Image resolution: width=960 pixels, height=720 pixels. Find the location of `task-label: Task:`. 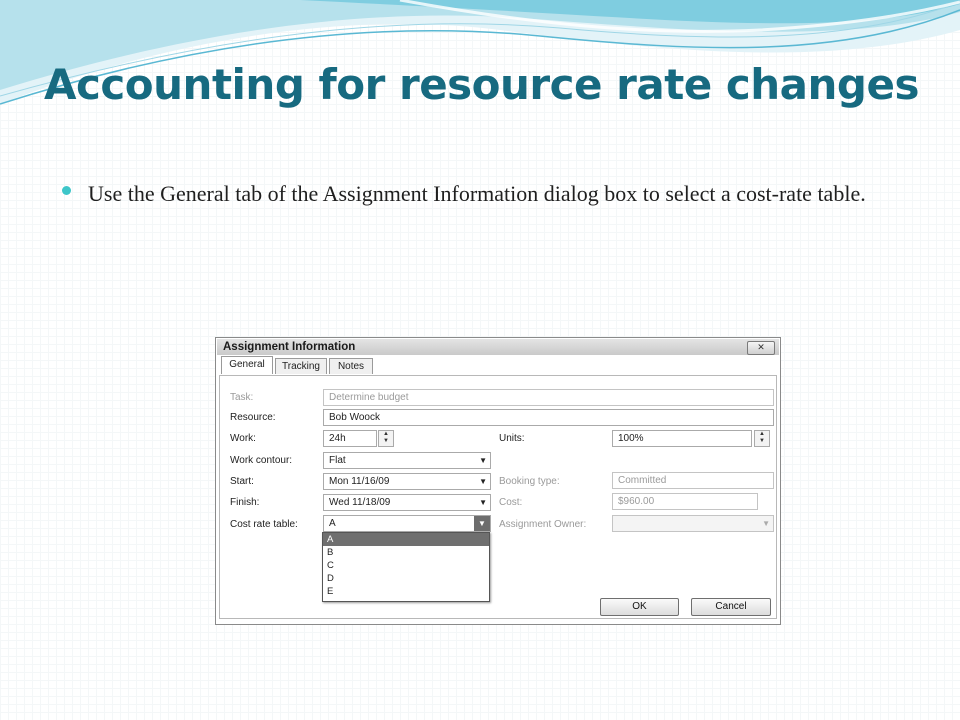

task-label: Task: is located at coordinates (242, 397).